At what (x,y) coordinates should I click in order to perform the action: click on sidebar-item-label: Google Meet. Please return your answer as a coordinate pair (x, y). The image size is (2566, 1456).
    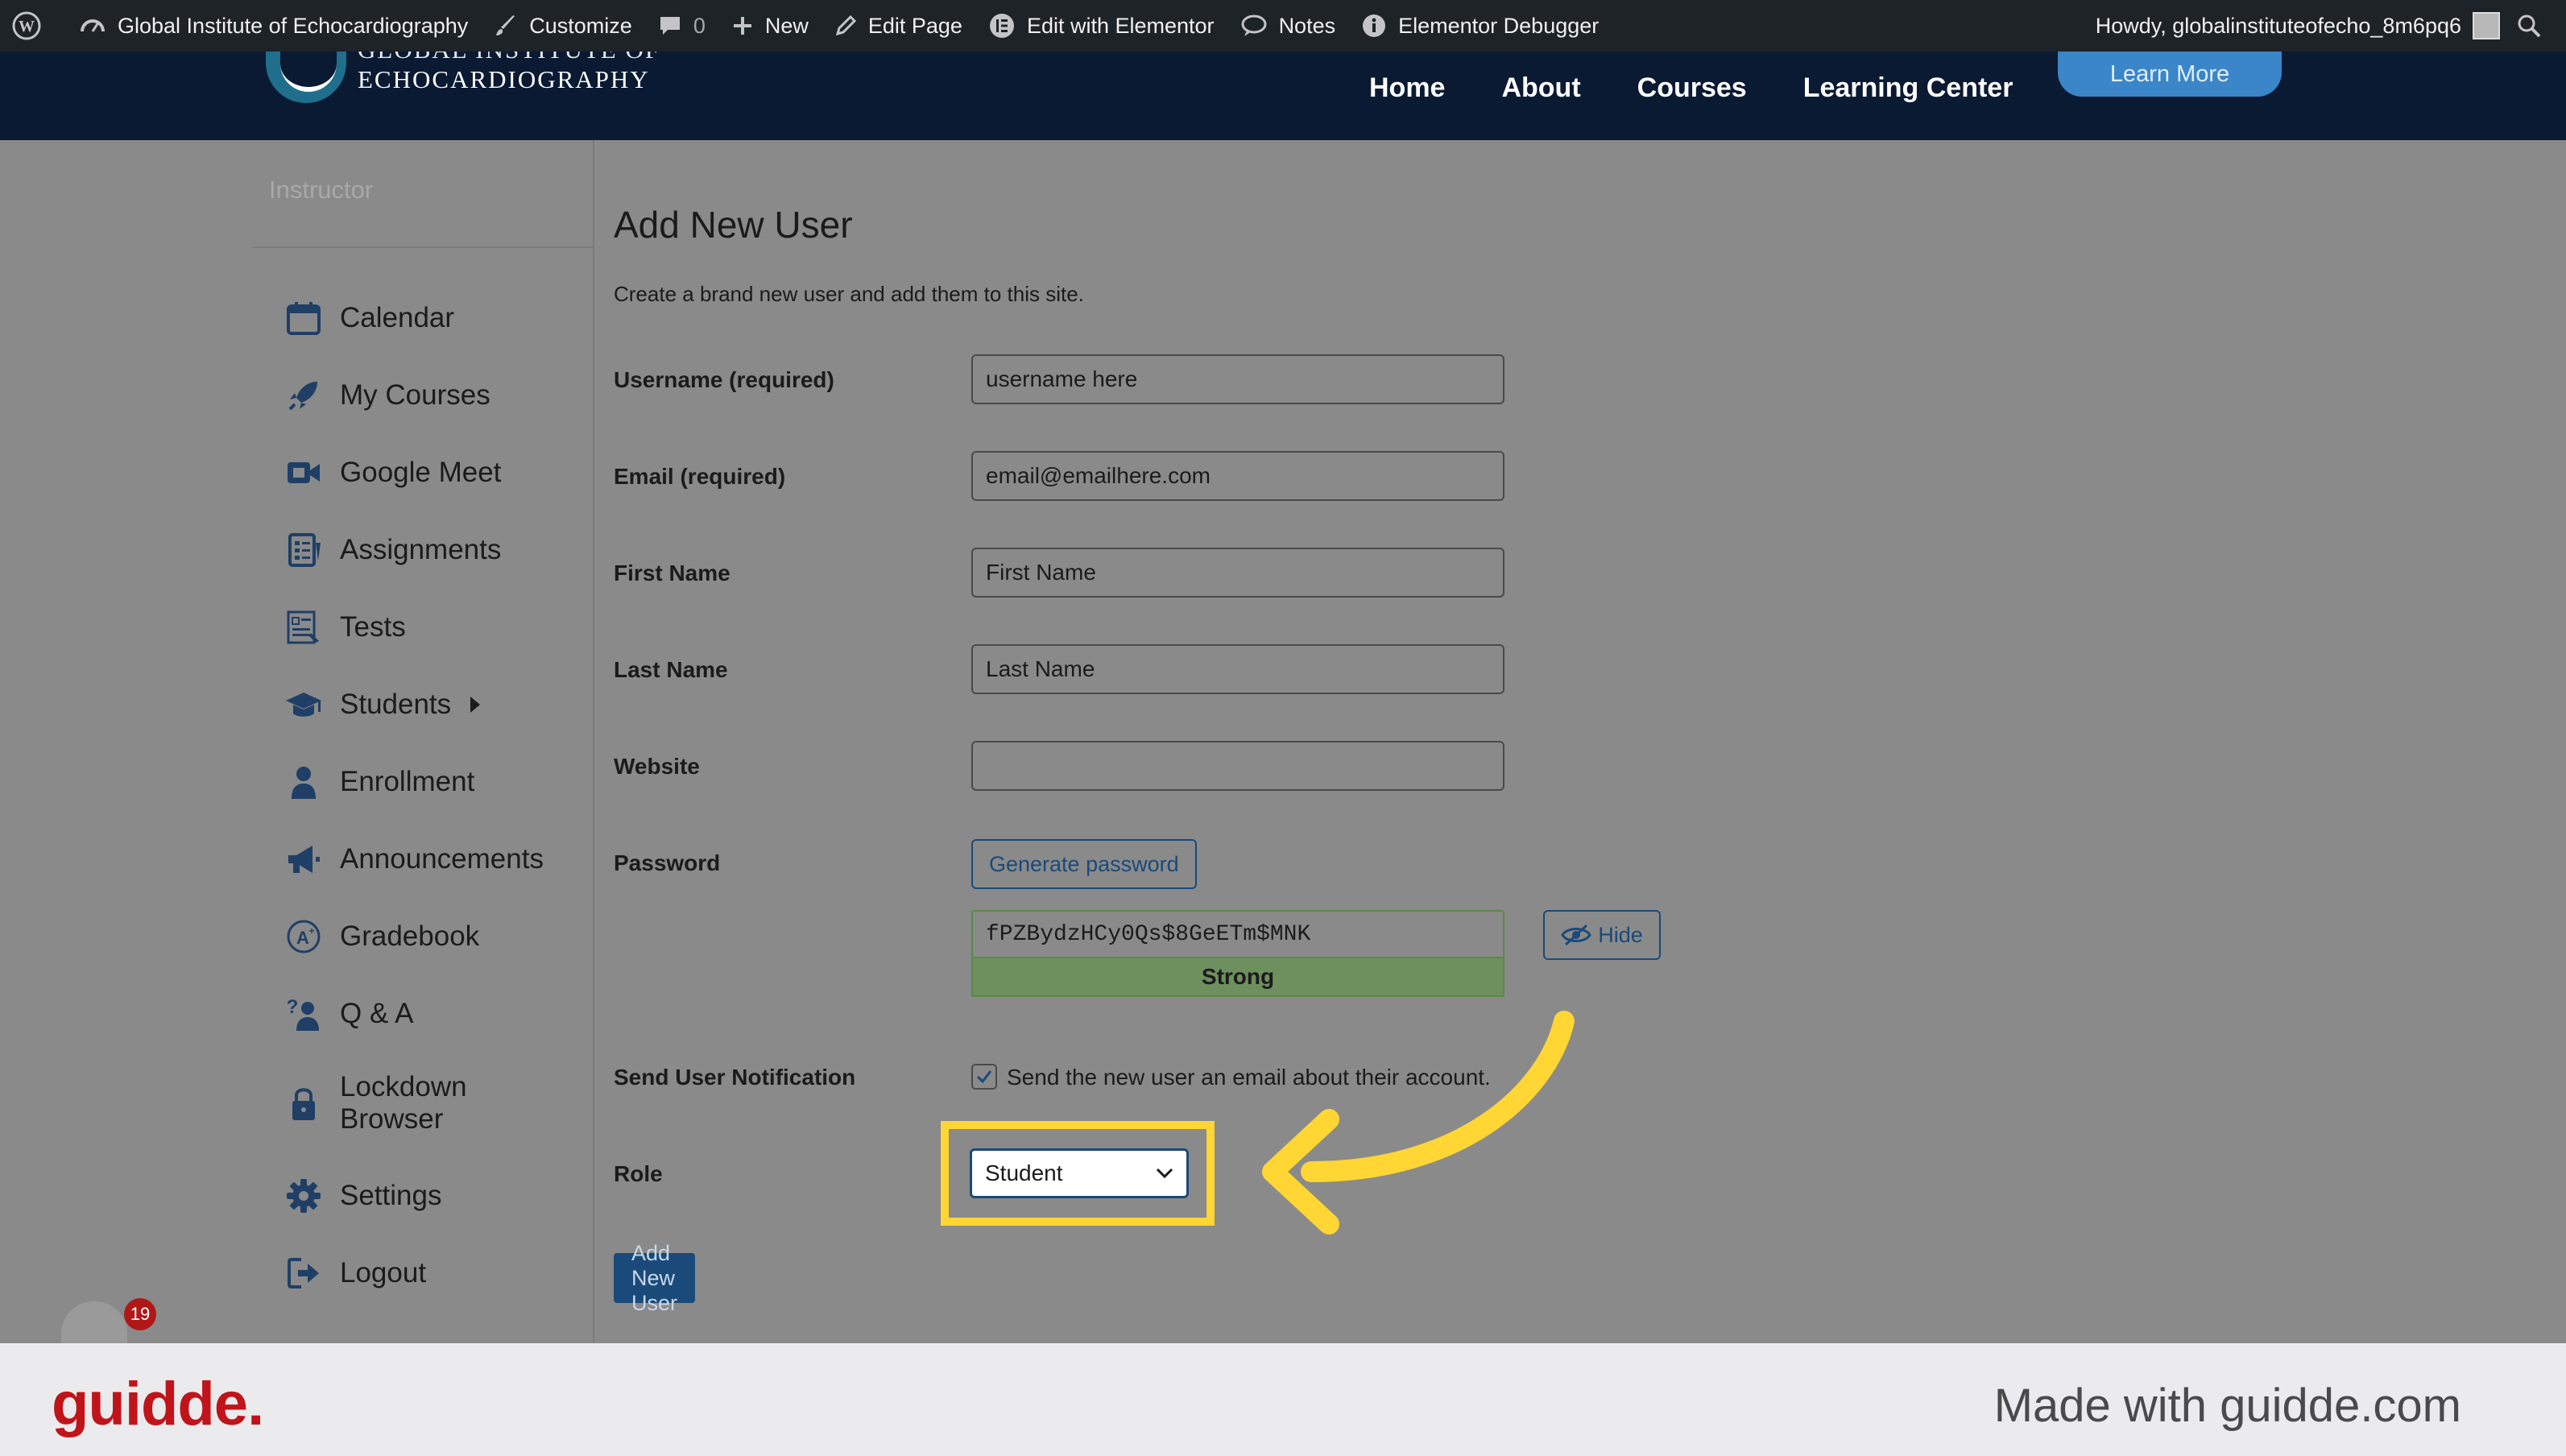
    Looking at the image, I should click on (421, 473).